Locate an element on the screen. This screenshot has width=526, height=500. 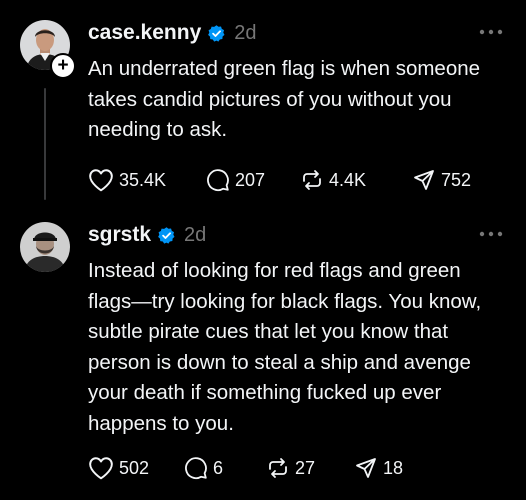
repost-button: 27 is located at coordinates (310, 468).